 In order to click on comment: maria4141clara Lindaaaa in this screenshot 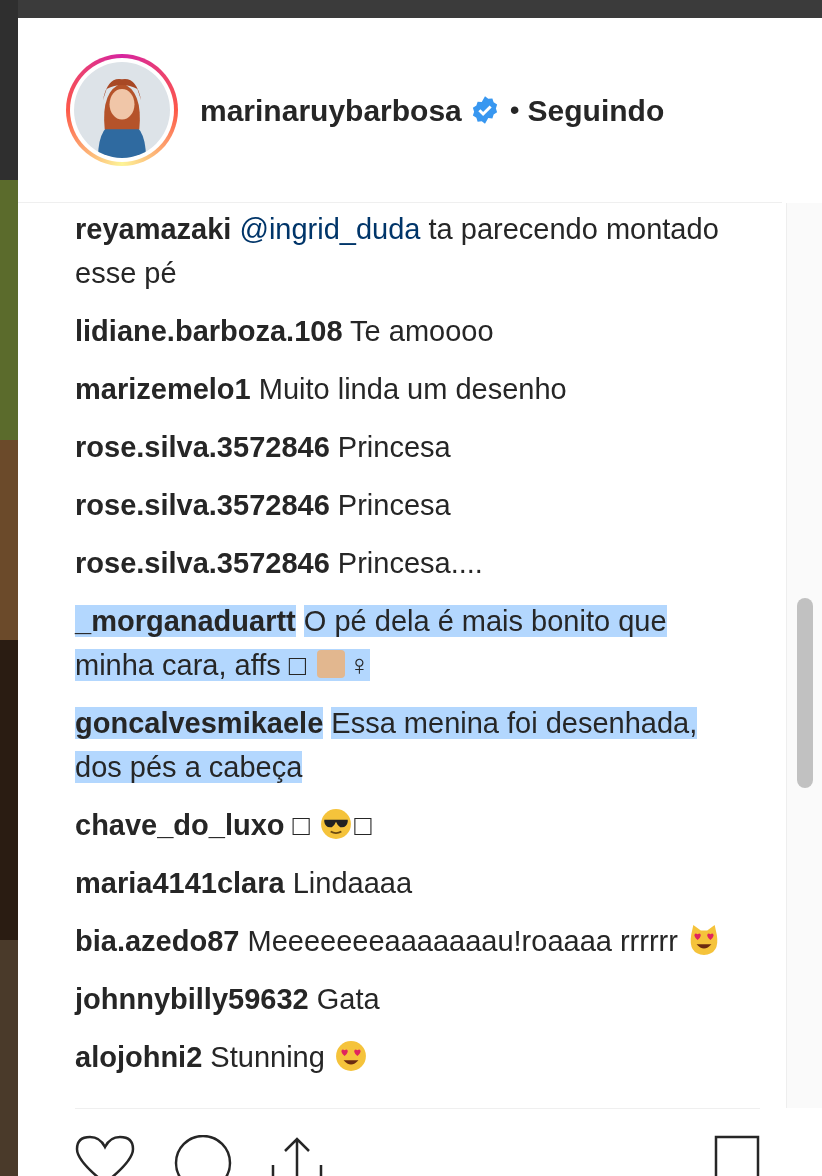, I will do `click(244, 883)`.